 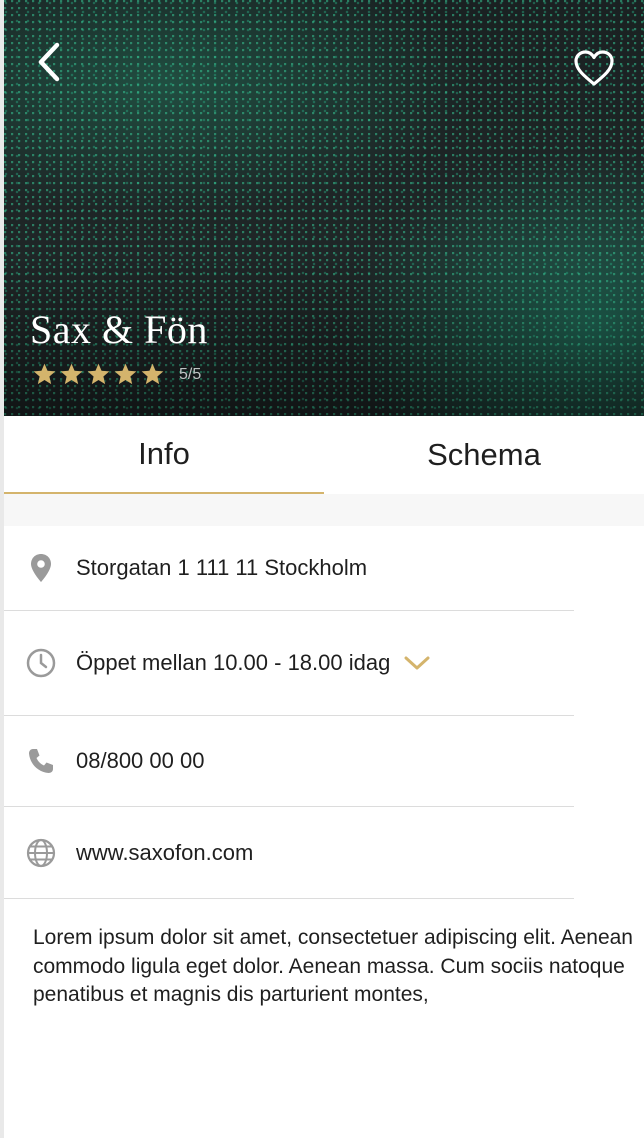 What do you see at coordinates (41, 853) in the screenshot?
I see `globe-icon` at bounding box center [41, 853].